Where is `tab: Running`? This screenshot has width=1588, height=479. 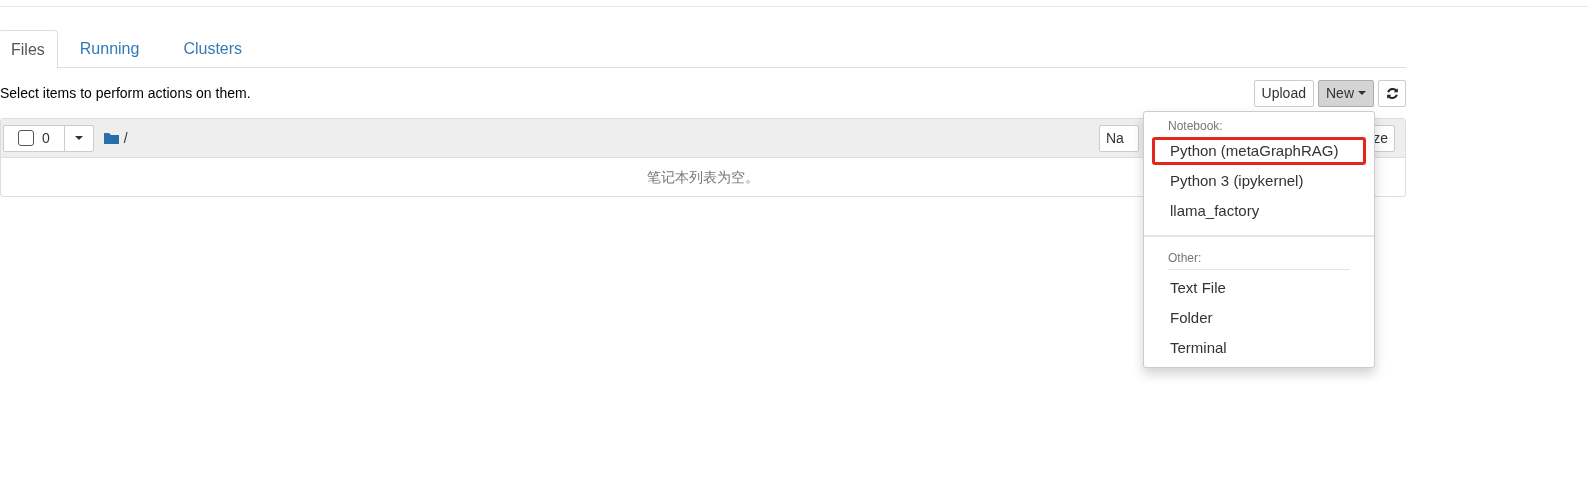
tab: Running is located at coordinates (109, 49).